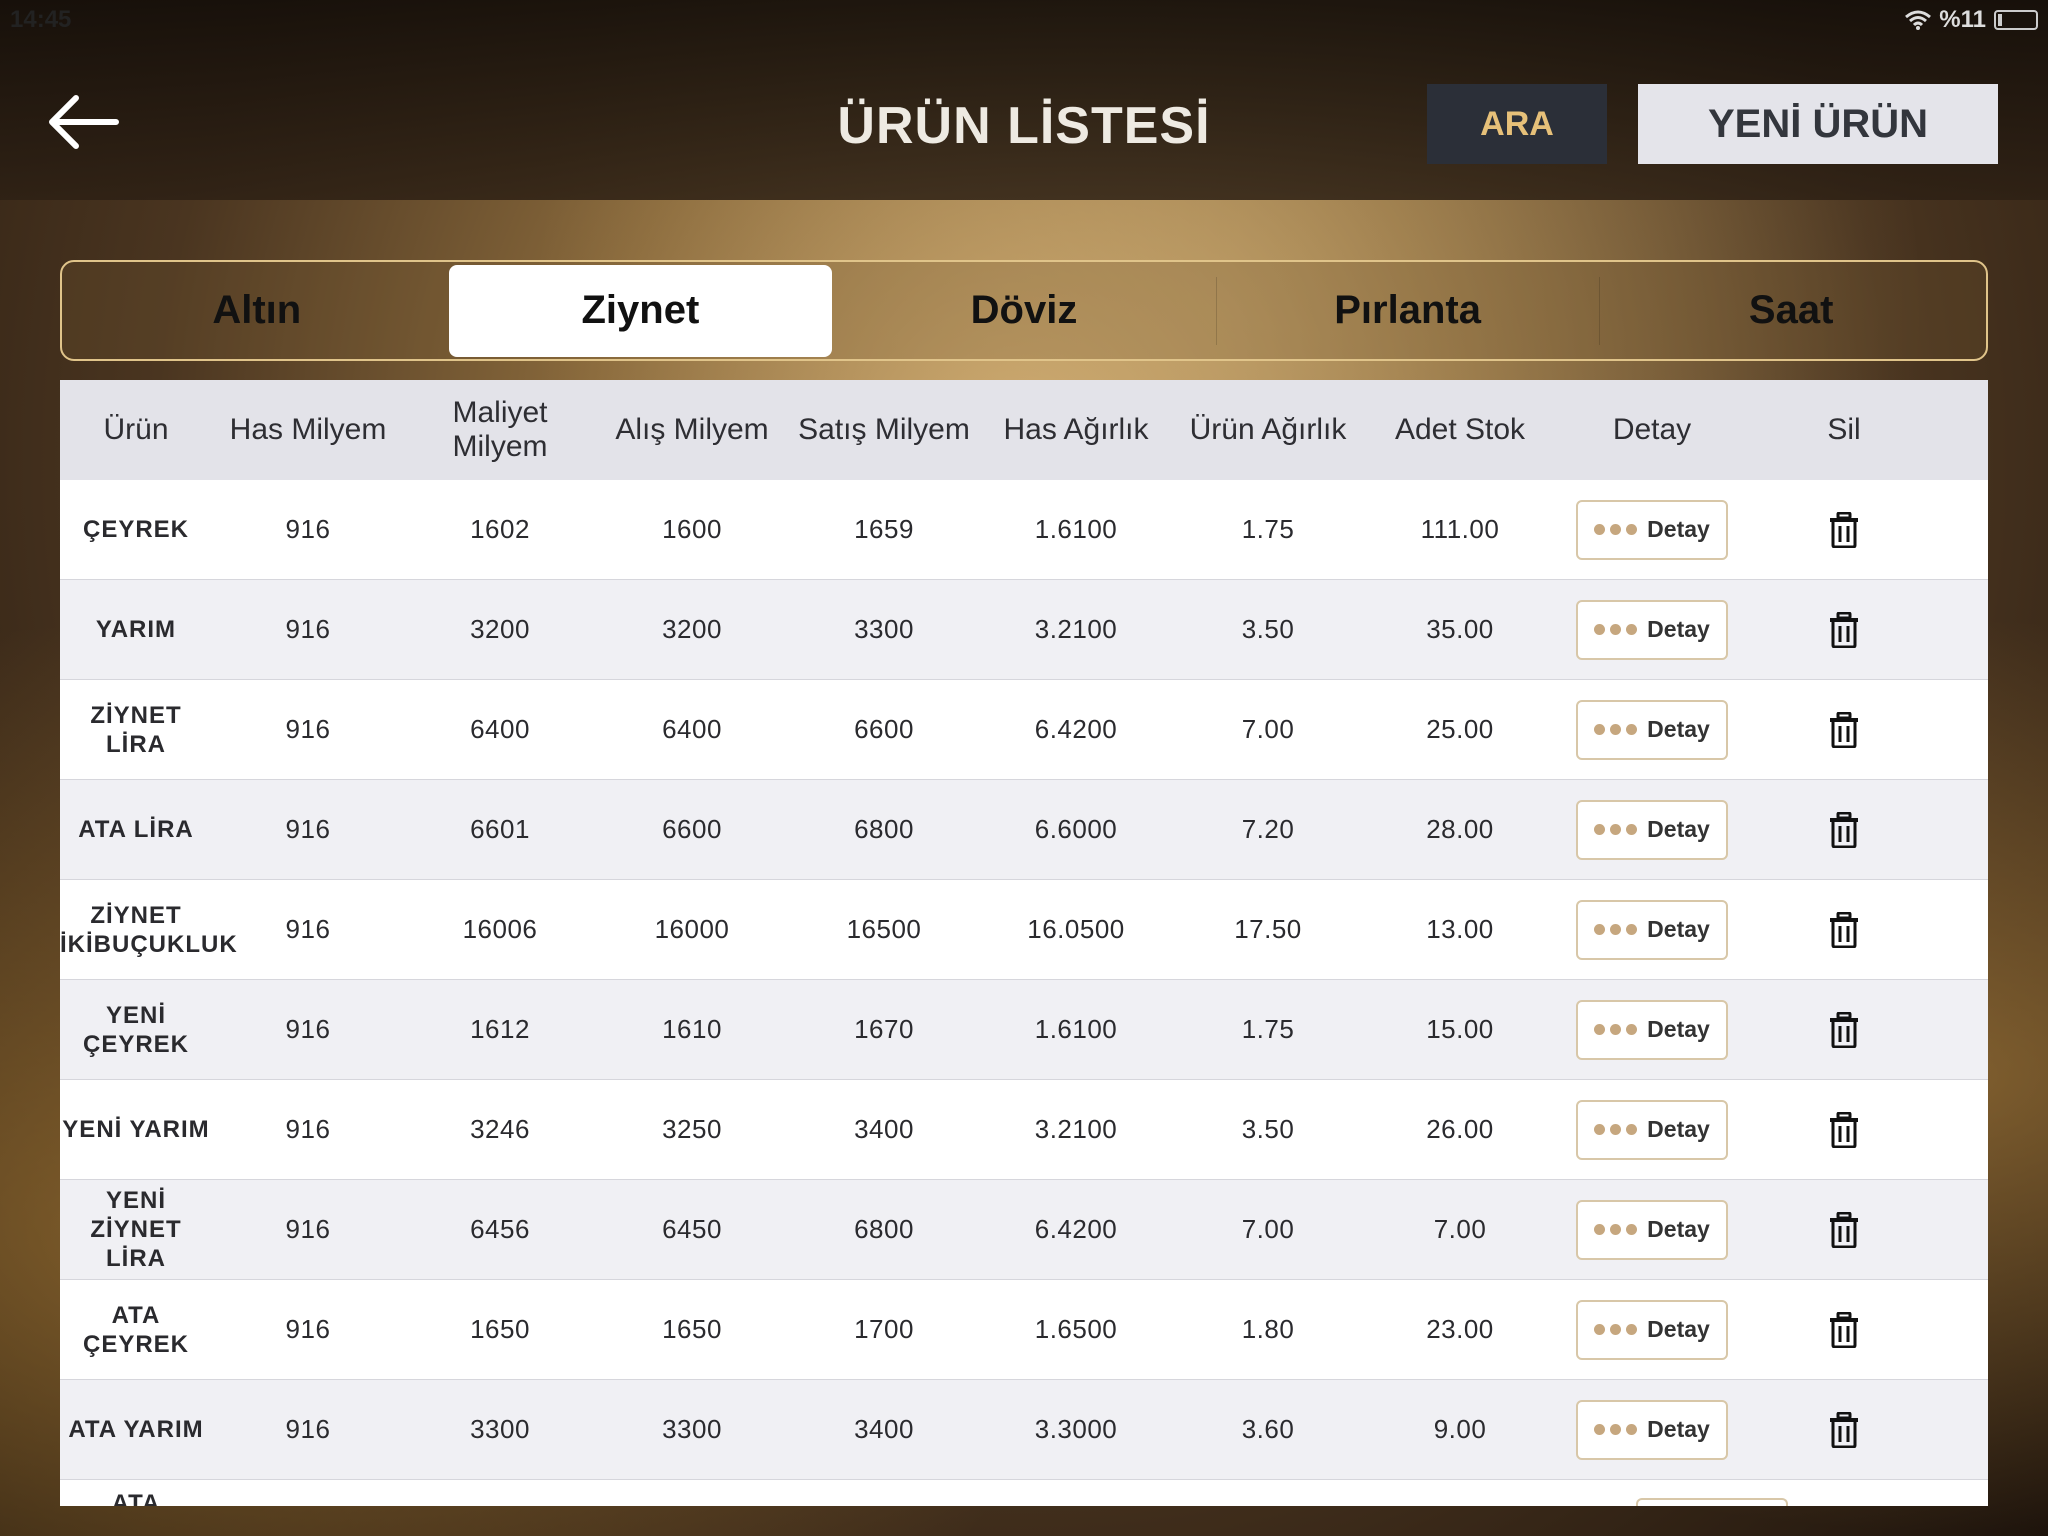 The width and height of the screenshot is (2048, 1536). What do you see at coordinates (41, 19) in the screenshot?
I see `status-time: 14:45` at bounding box center [41, 19].